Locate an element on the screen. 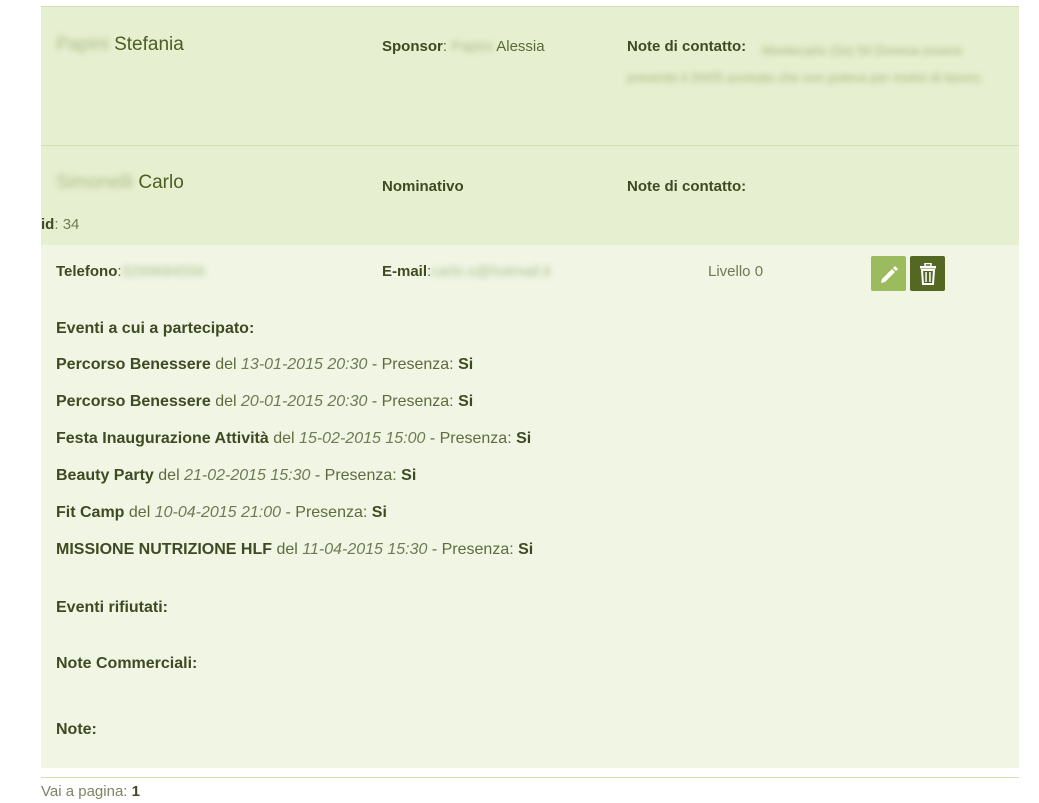  sponsor-field: Sponsor: Papini Alessia is located at coordinates (463, 46).